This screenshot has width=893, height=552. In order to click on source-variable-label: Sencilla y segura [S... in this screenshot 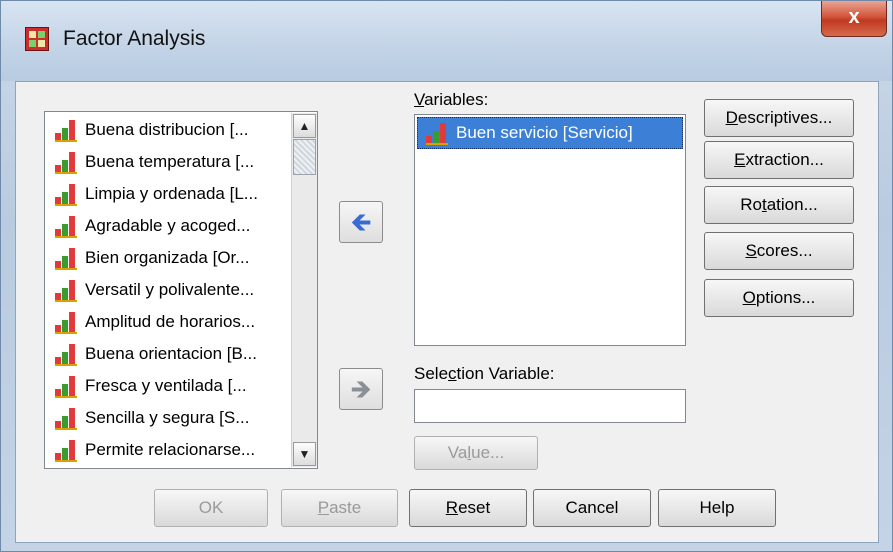, I will do `click(167, 417)`.